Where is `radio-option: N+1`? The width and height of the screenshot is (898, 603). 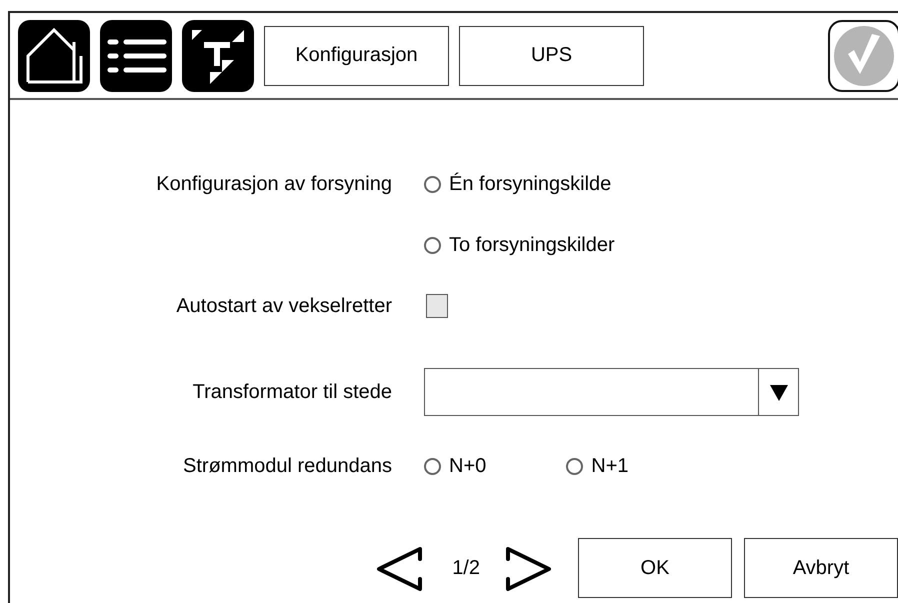 radio-option: N+1 is located at coordinates (597, 466).